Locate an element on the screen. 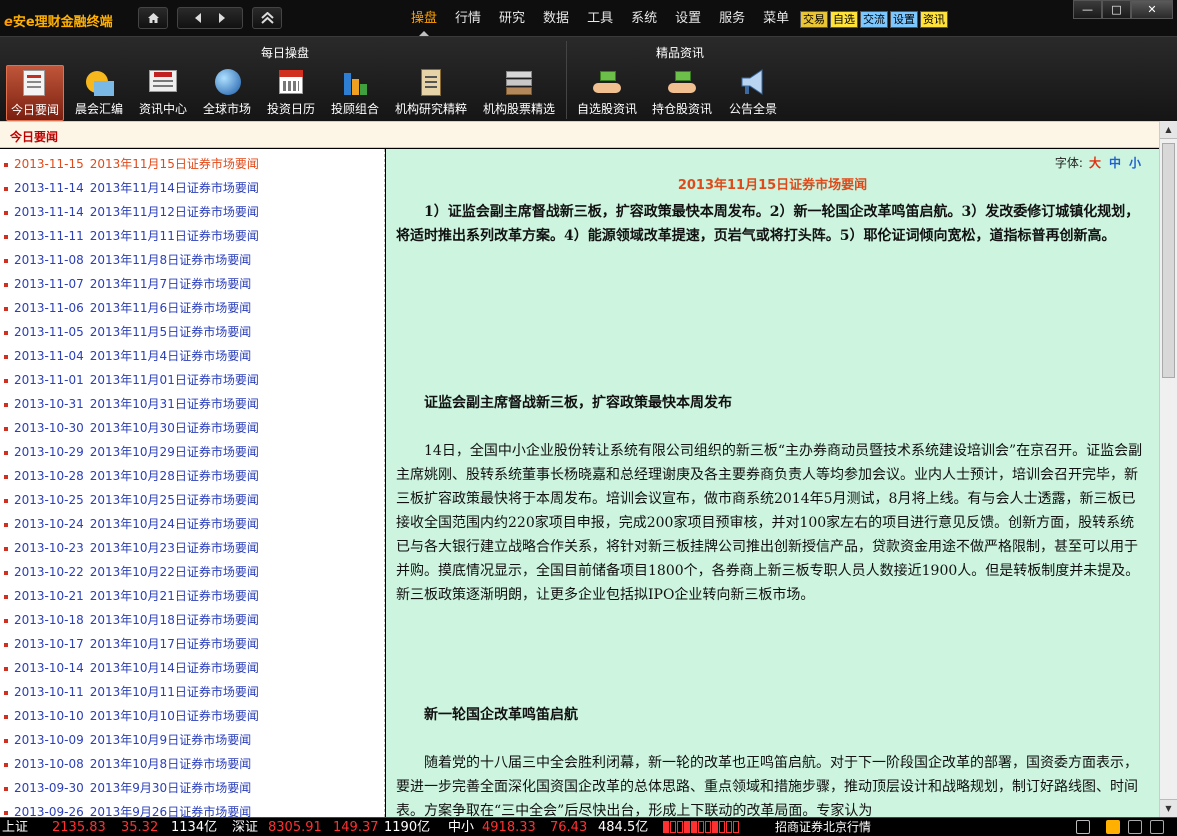 The image size is (1177, 836). menu-more: 菜单 is located at coordinates (776, 18).